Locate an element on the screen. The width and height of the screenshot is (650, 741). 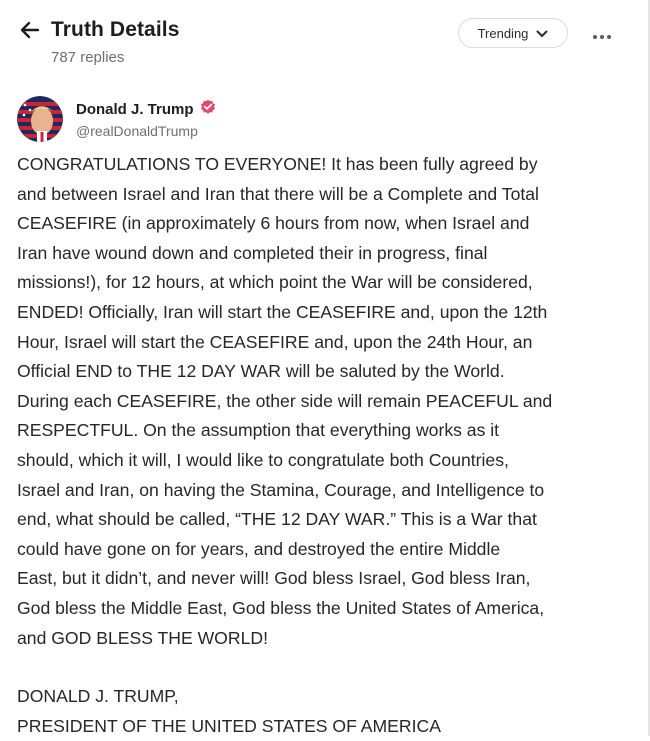
sort-dropdown-label: Trending is located at coordinates (503, 33).